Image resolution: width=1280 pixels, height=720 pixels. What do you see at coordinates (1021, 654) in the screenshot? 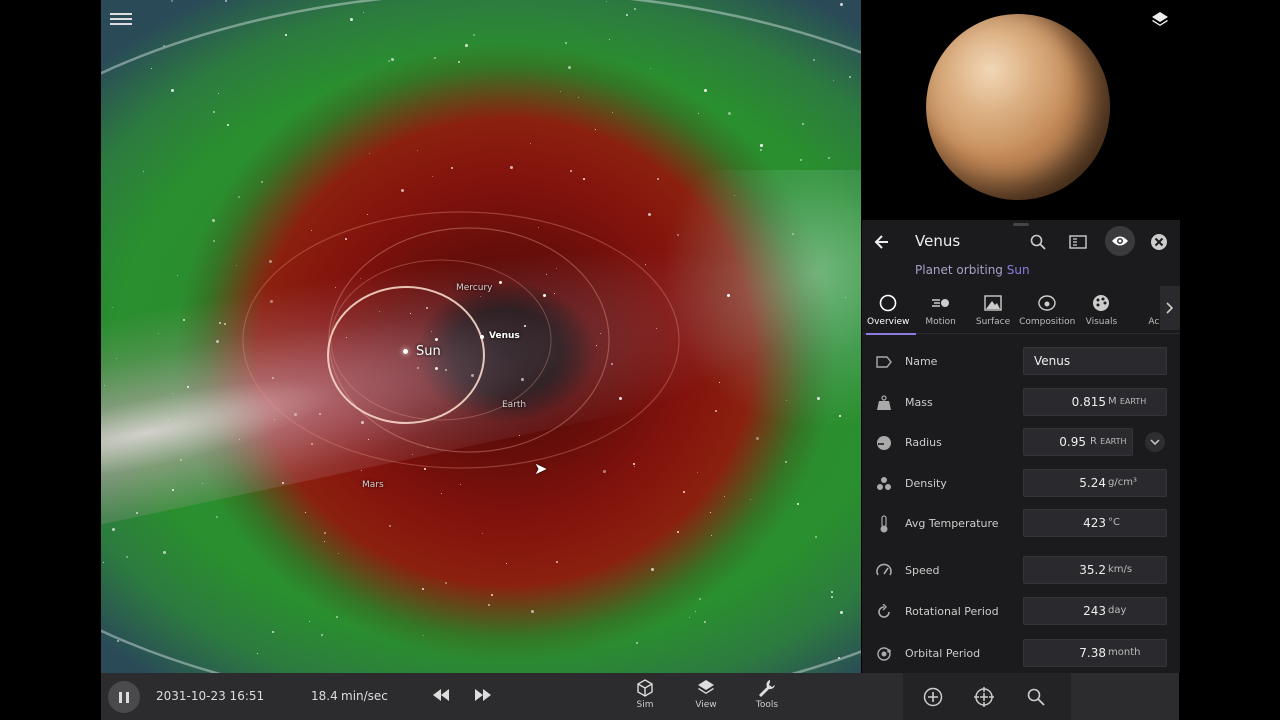
I see `property-row-orbital-period: Orbital Period 7.38 month` at bounding box center [1021, 654].